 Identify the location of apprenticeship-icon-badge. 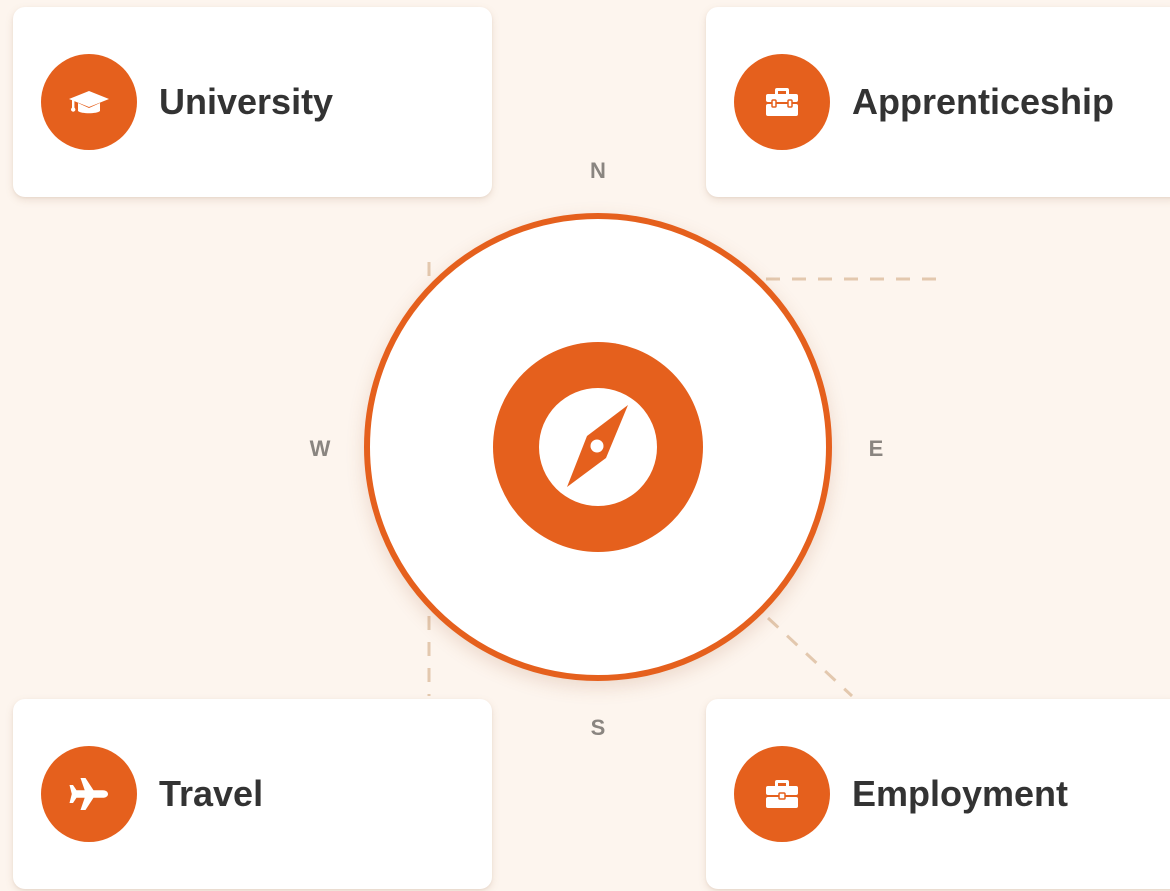
(782, 102).